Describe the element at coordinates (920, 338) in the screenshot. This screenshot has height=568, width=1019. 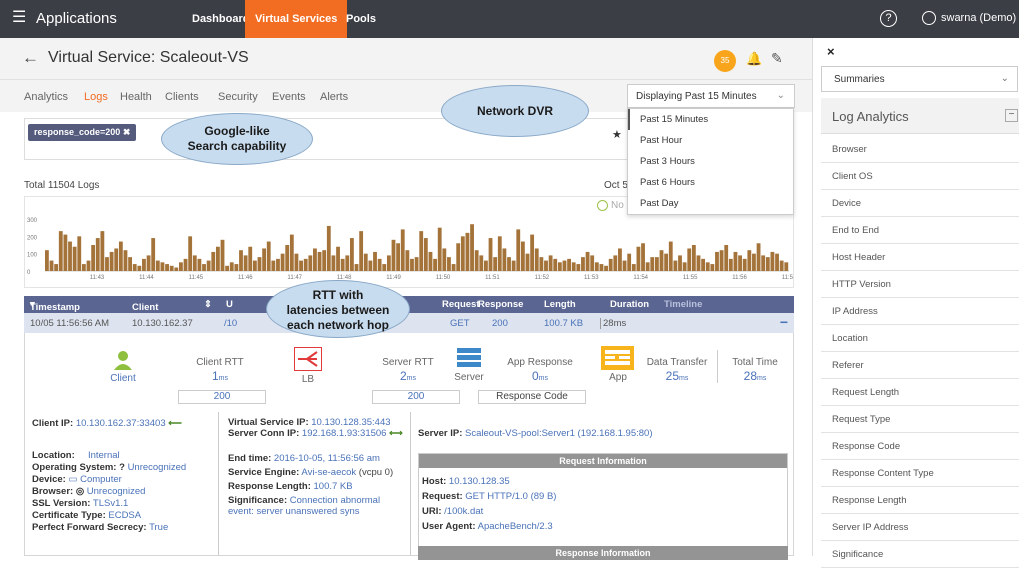
I see `analytics-item-location: Location` at that location.